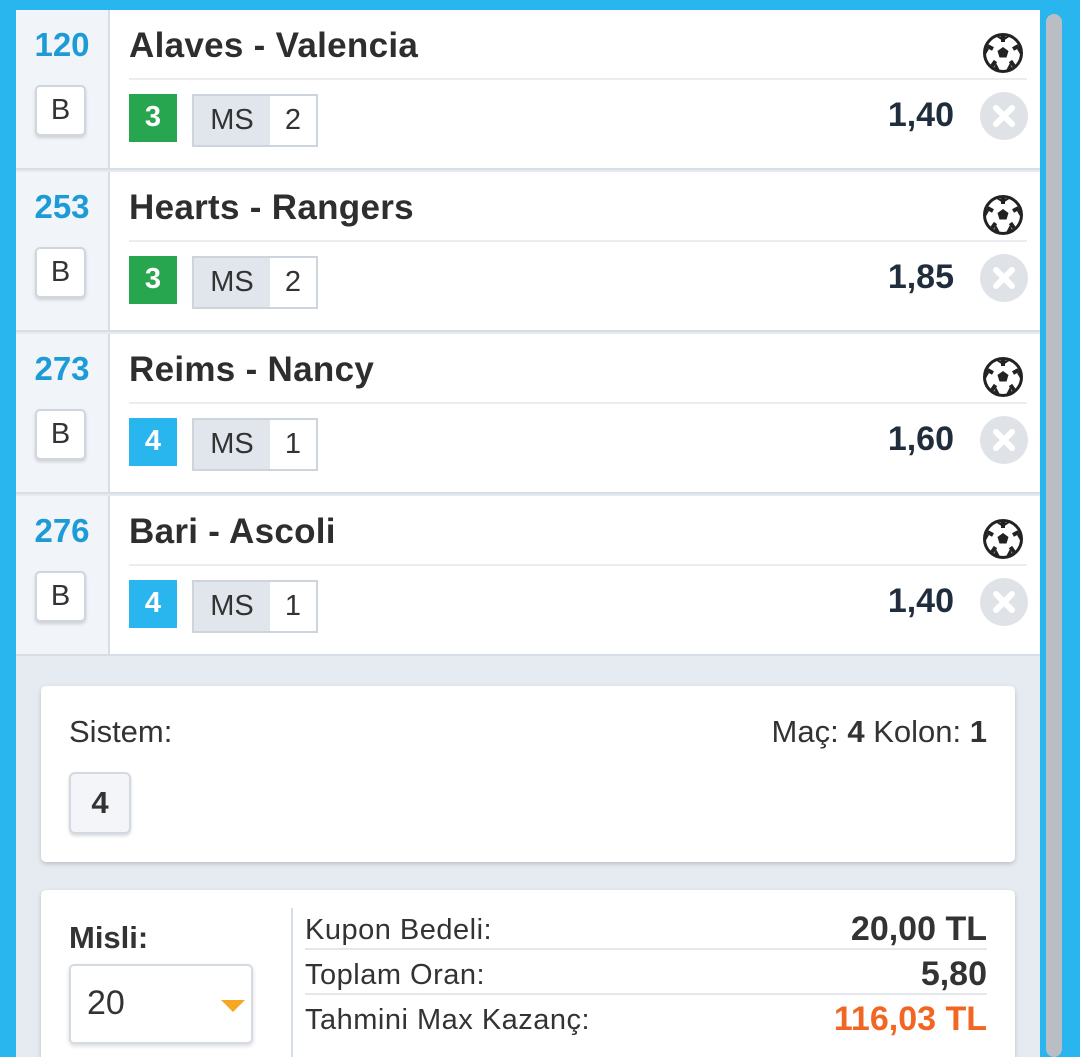  Describe the element at coordinates (395, 975) in the screenshot. I see `toplam-oran-label: Toplam Oran:` at that location.